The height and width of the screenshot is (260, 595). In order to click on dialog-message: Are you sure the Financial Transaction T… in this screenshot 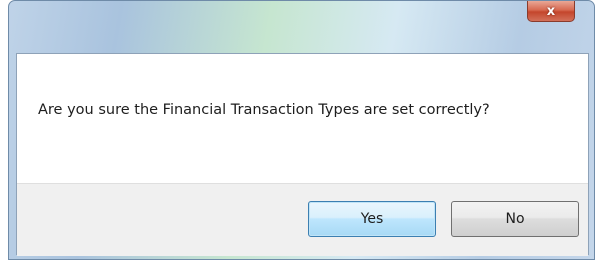, I will do `click(264, 110)`.